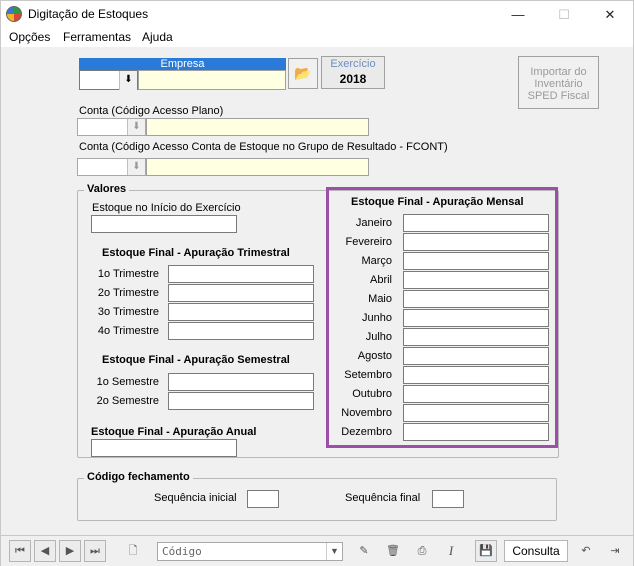  What do you see at coordinates (353, 79) in the screenshot?
I see `exercicio-value: 2018` at bounding box center [353, 79].